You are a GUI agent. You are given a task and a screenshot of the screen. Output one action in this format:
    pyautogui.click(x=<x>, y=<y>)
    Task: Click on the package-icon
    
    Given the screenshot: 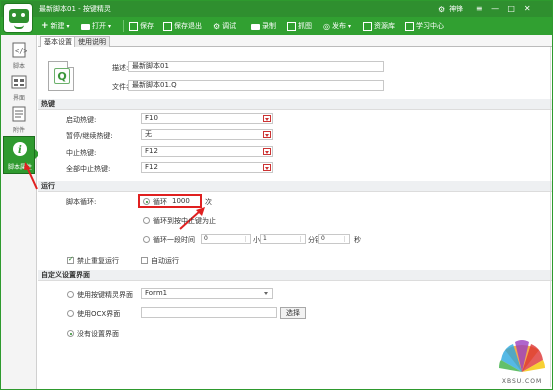 What is the action you would take?
    pyautogui.click(x=367, y=26)
    